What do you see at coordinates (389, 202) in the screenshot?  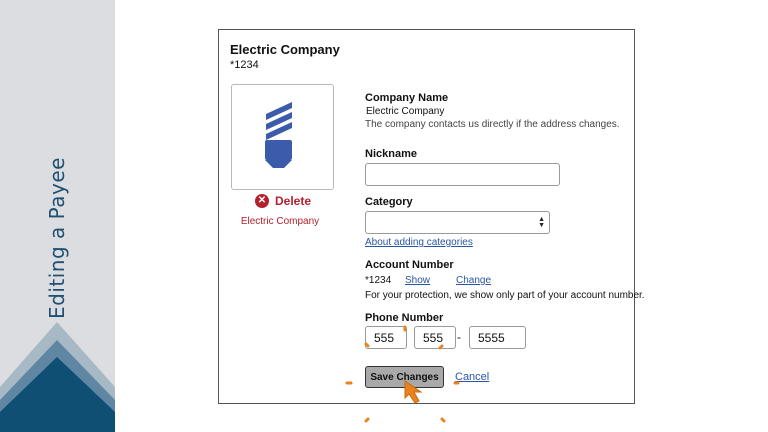 I see `category-label: Category` at bounding box center [389, 202].